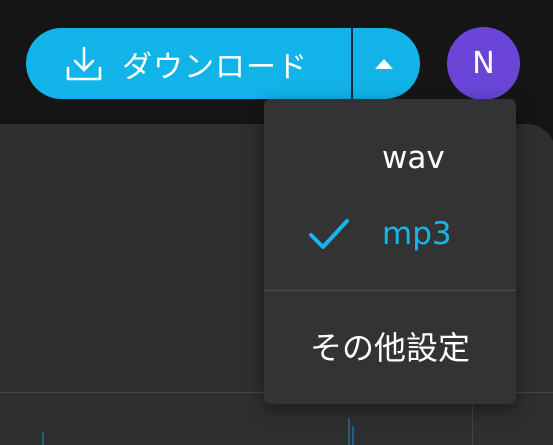 This screenshot has width=553, height=445. I want to click on download-label: ダウンロード, so click(215, 67).